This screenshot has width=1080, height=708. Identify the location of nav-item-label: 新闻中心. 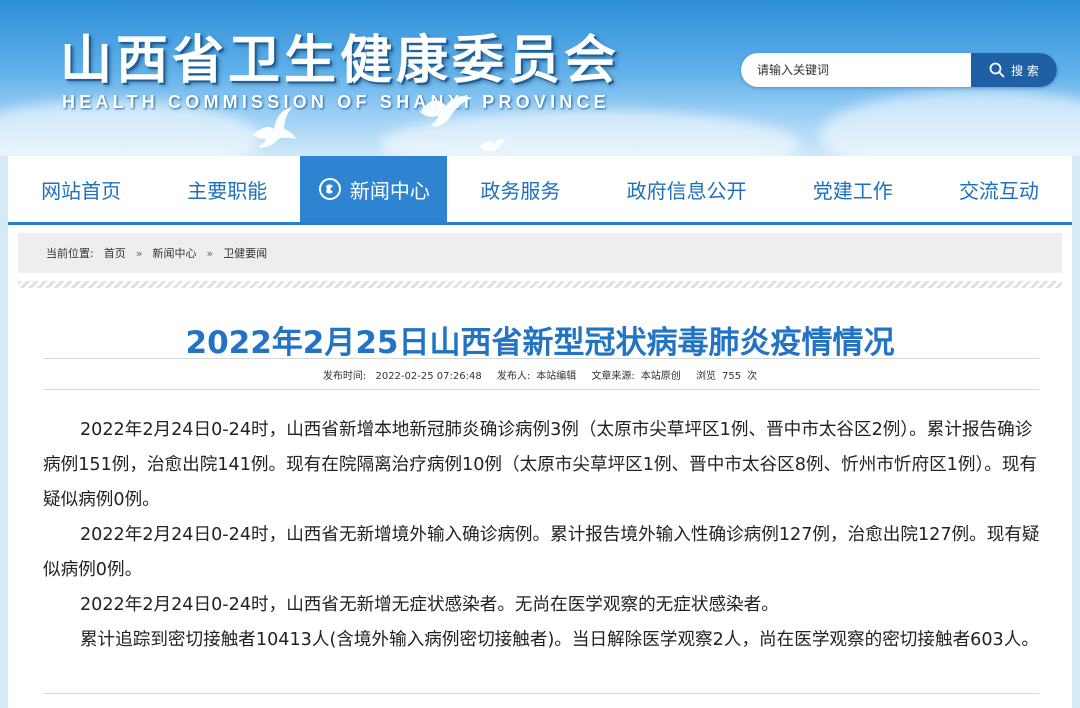
(389, 190).